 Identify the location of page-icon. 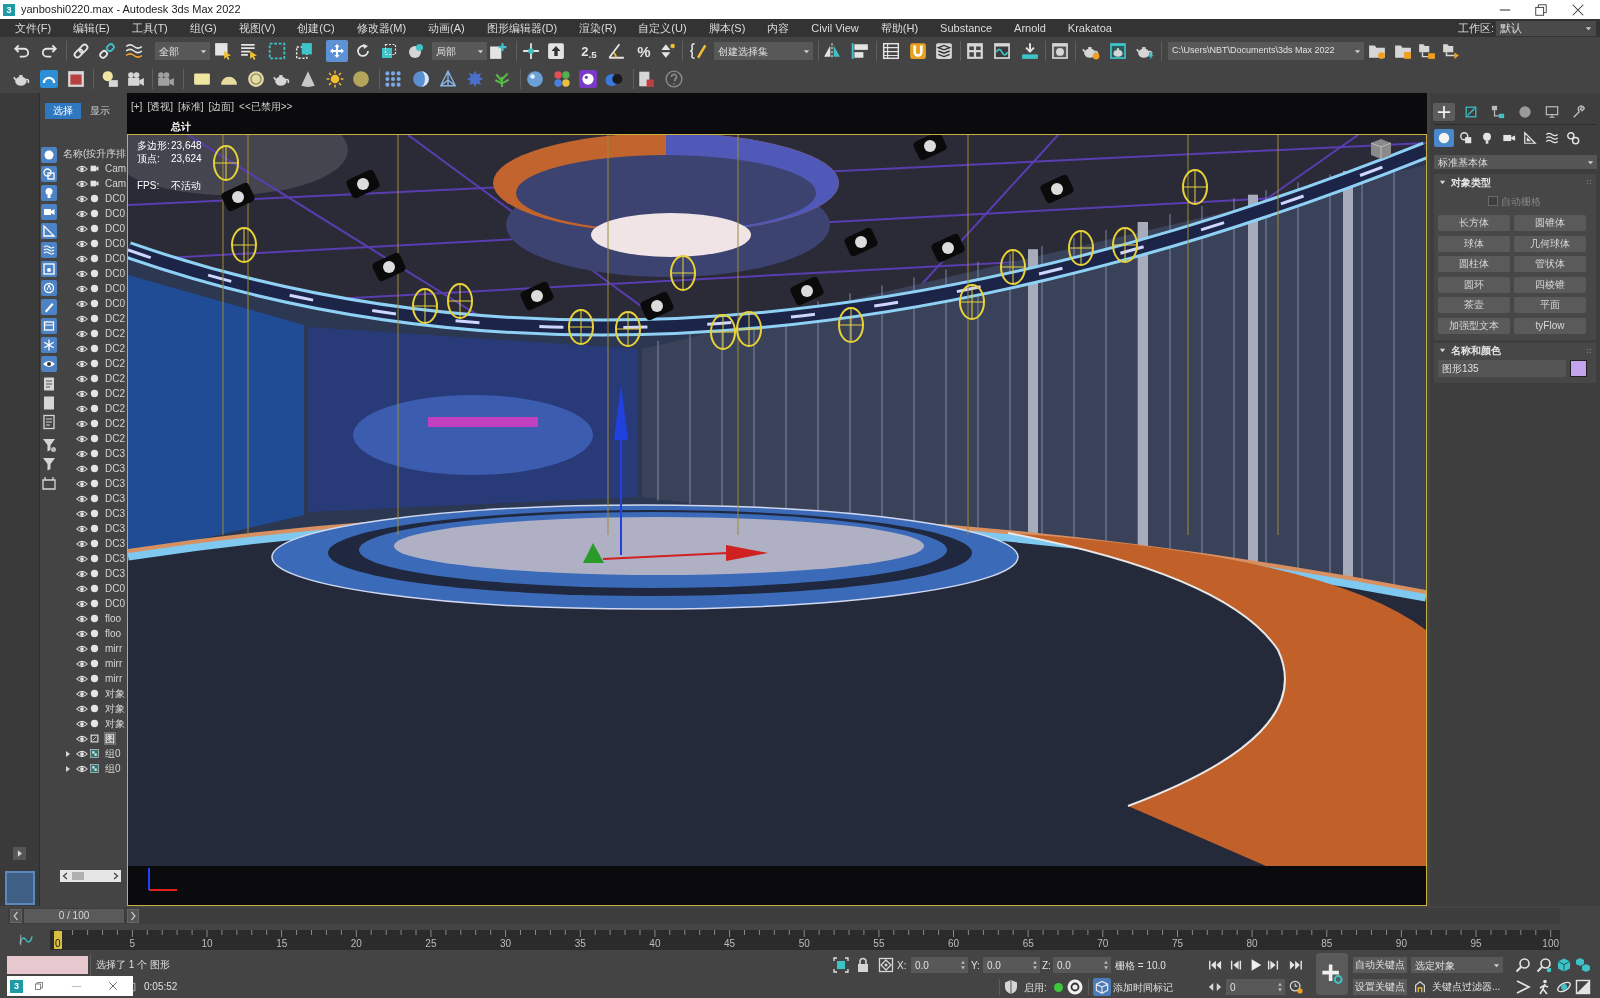
(49, 403).